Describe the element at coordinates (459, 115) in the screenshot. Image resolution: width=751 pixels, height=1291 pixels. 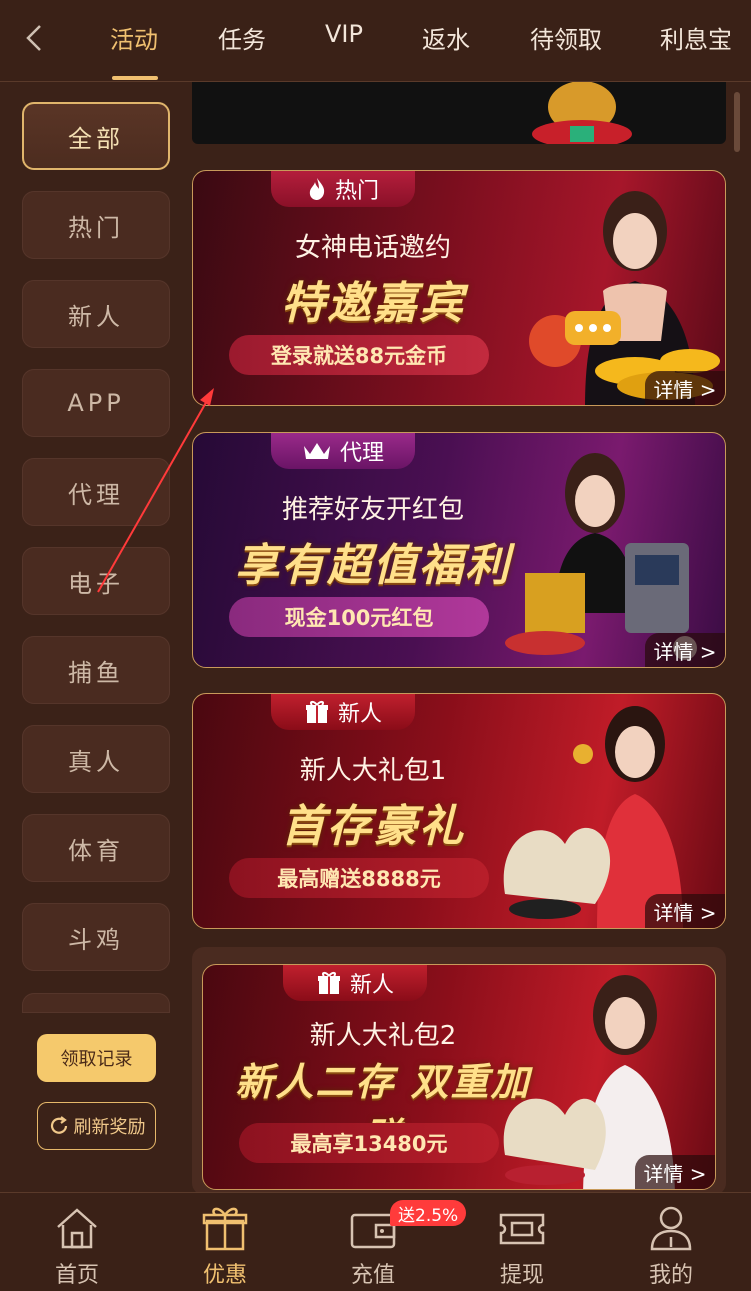
I see `previous-banner-partial` at that location.